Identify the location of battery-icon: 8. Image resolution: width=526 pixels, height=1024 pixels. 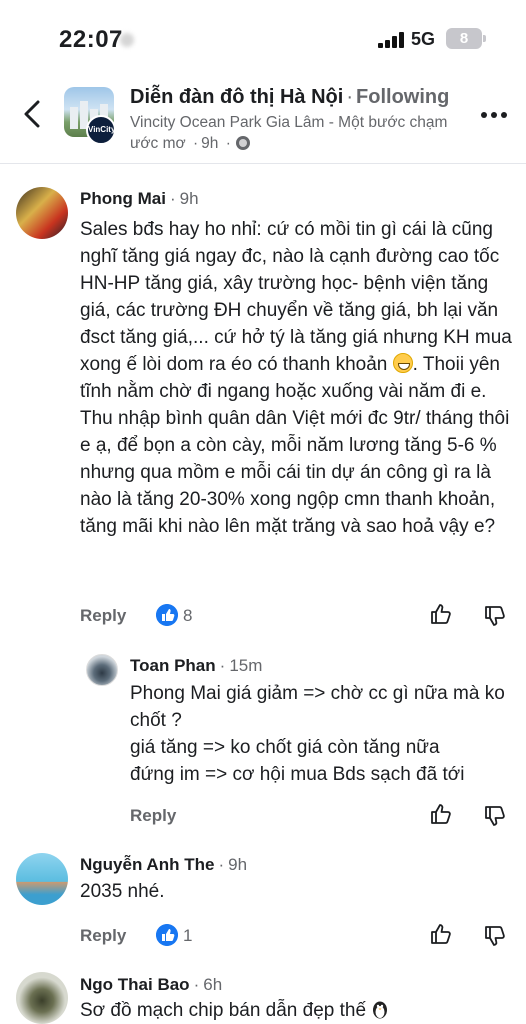
(464, 38).